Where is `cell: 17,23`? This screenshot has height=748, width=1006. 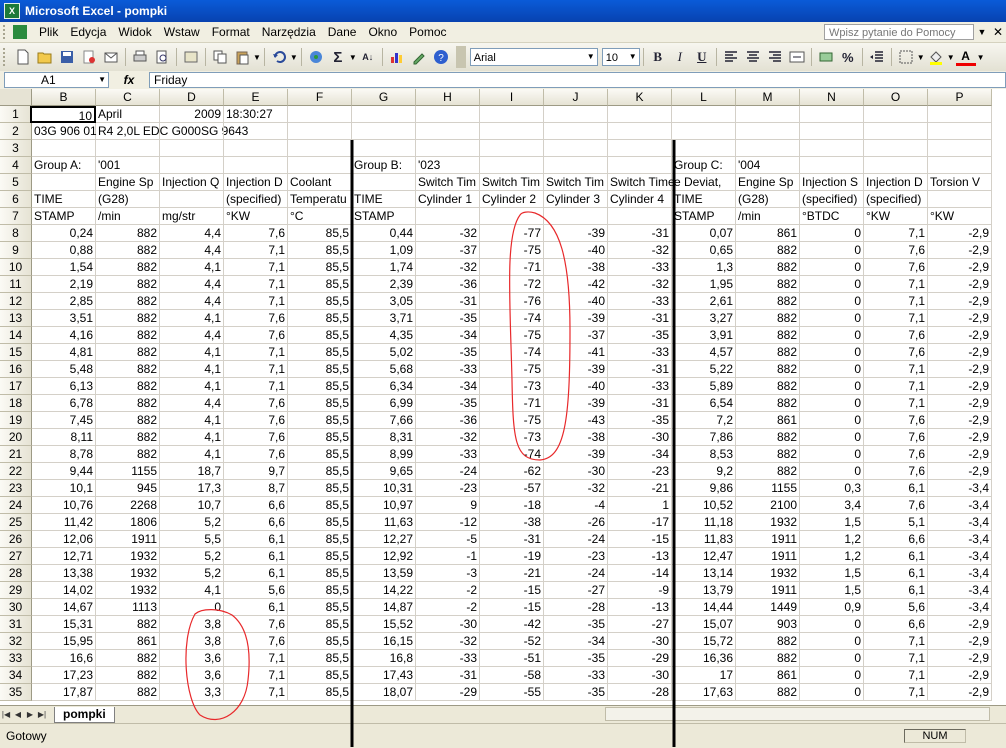
cell: 17,23 is located at coordinates (64, 675).